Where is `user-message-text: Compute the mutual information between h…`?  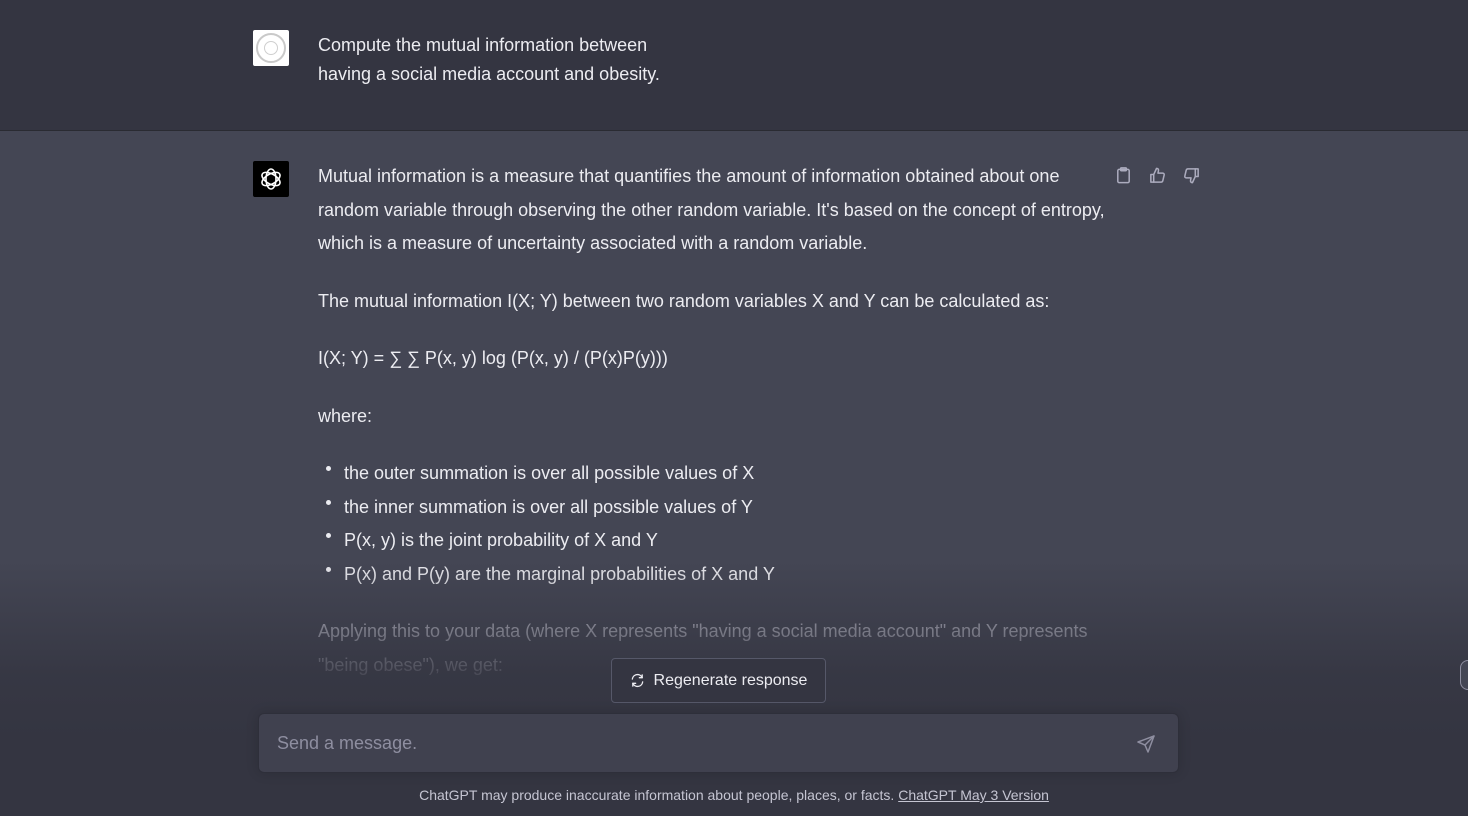 user-message-text: Compute the mutual information between h… is located at coordinates (528, 60).